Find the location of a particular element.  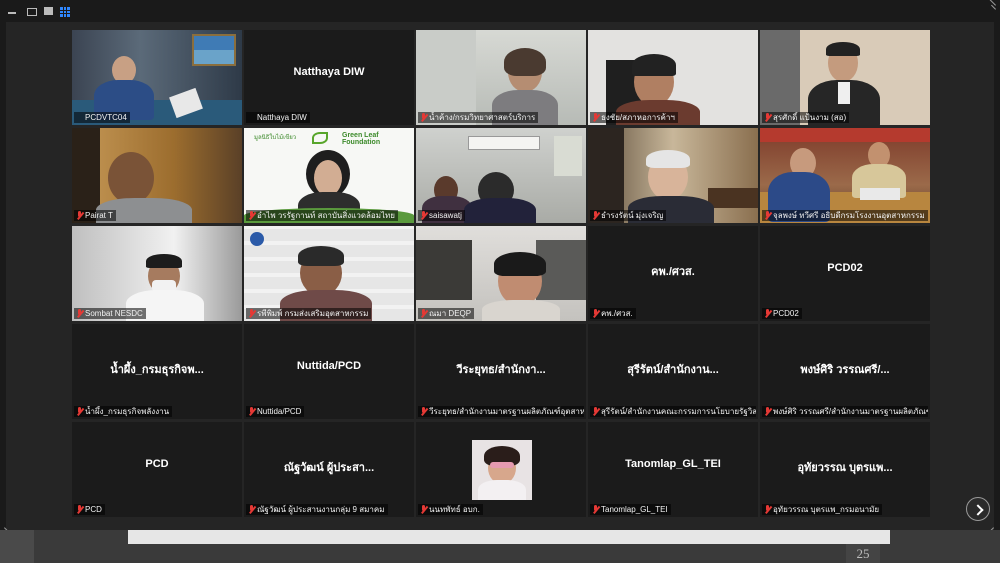

title-bar is located at coordinates (500, 11).